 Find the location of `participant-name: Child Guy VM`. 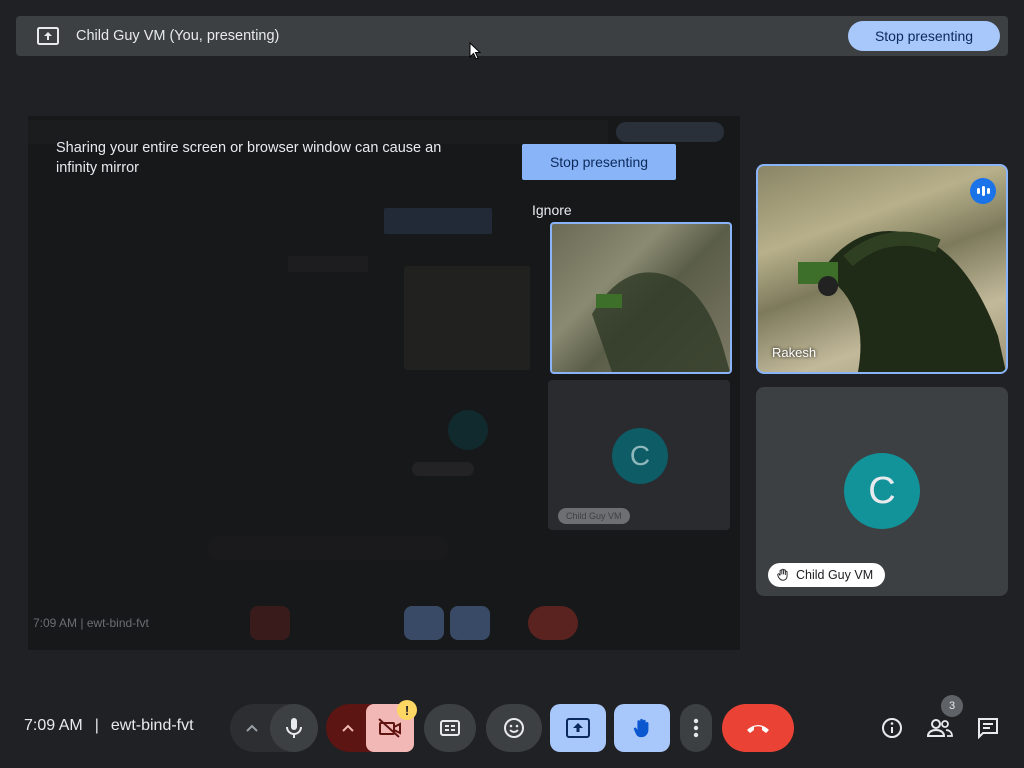

participant-name: Child Guy VM is located at coordinates (835, 575).